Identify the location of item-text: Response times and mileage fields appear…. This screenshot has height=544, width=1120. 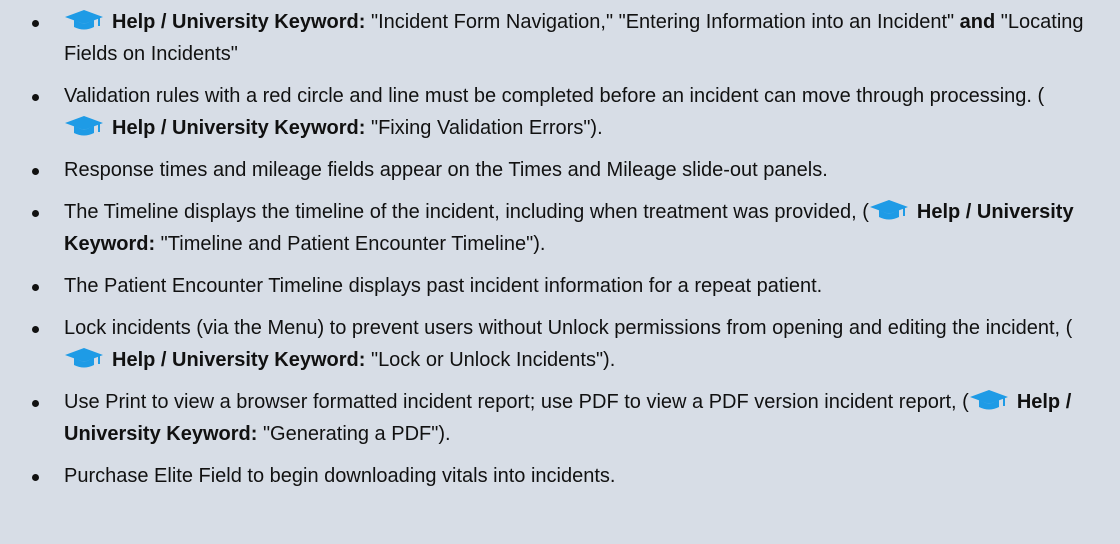
(446, 170).